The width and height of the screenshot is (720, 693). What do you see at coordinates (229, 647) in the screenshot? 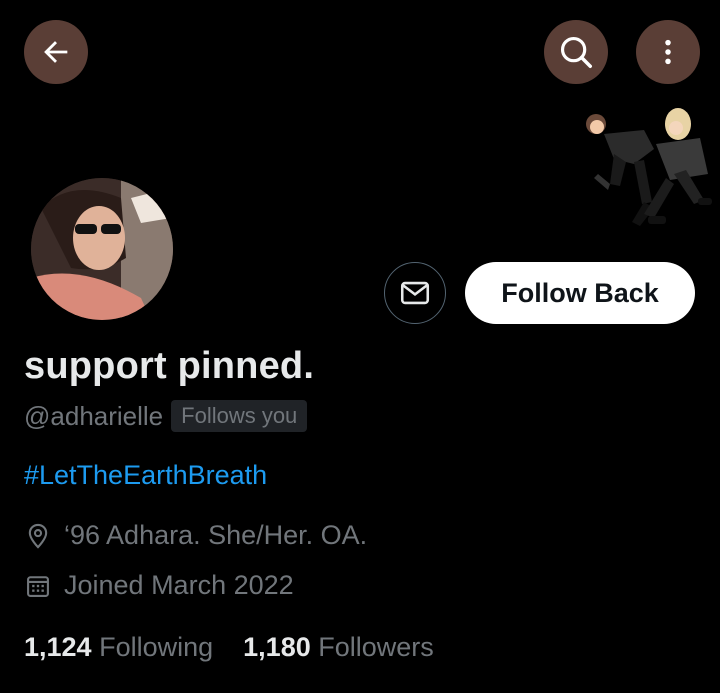
I see `follow-stats: 1,124 Following 1,180 Followers` at bounding box center [229, 647].